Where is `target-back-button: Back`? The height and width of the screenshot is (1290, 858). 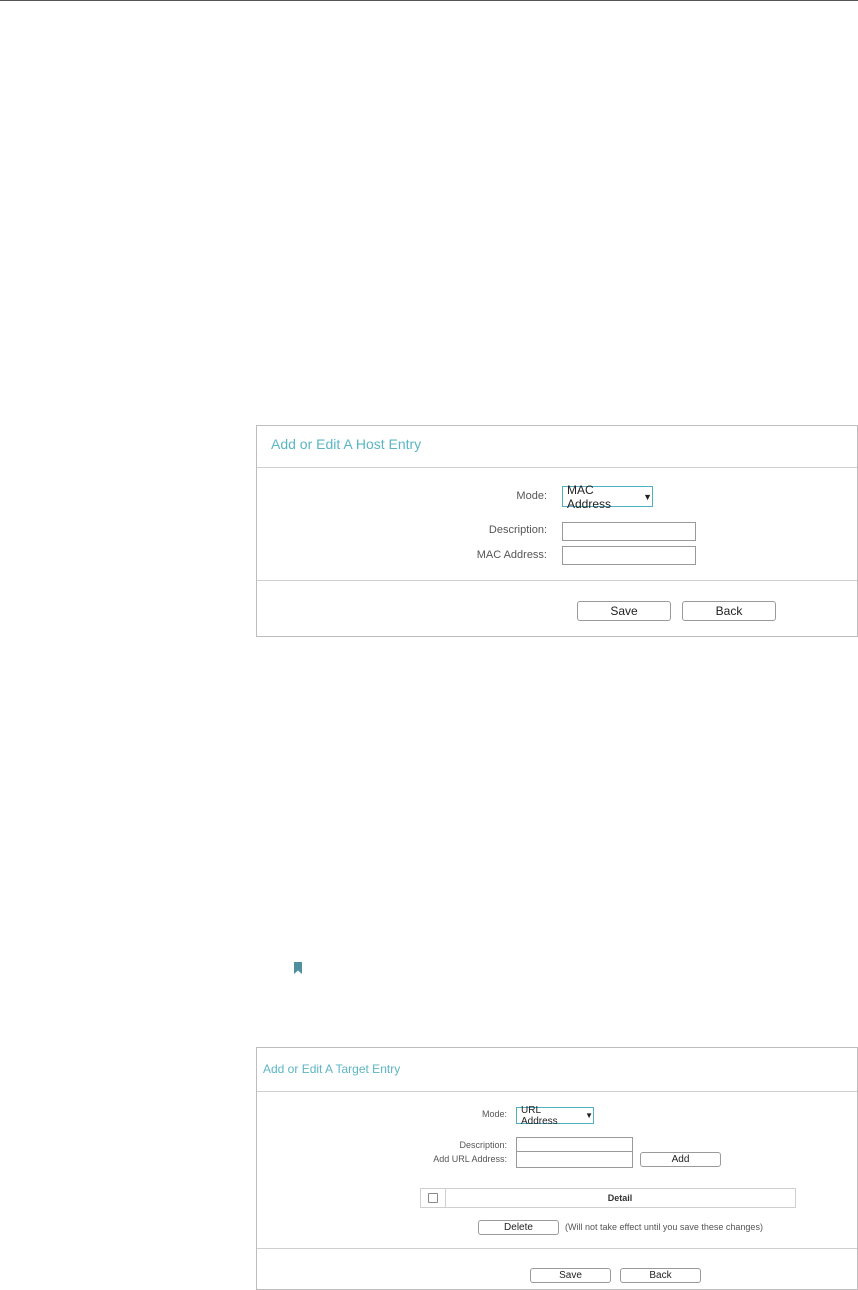 target-back-button: Back is located at coordinates (660, 1275).